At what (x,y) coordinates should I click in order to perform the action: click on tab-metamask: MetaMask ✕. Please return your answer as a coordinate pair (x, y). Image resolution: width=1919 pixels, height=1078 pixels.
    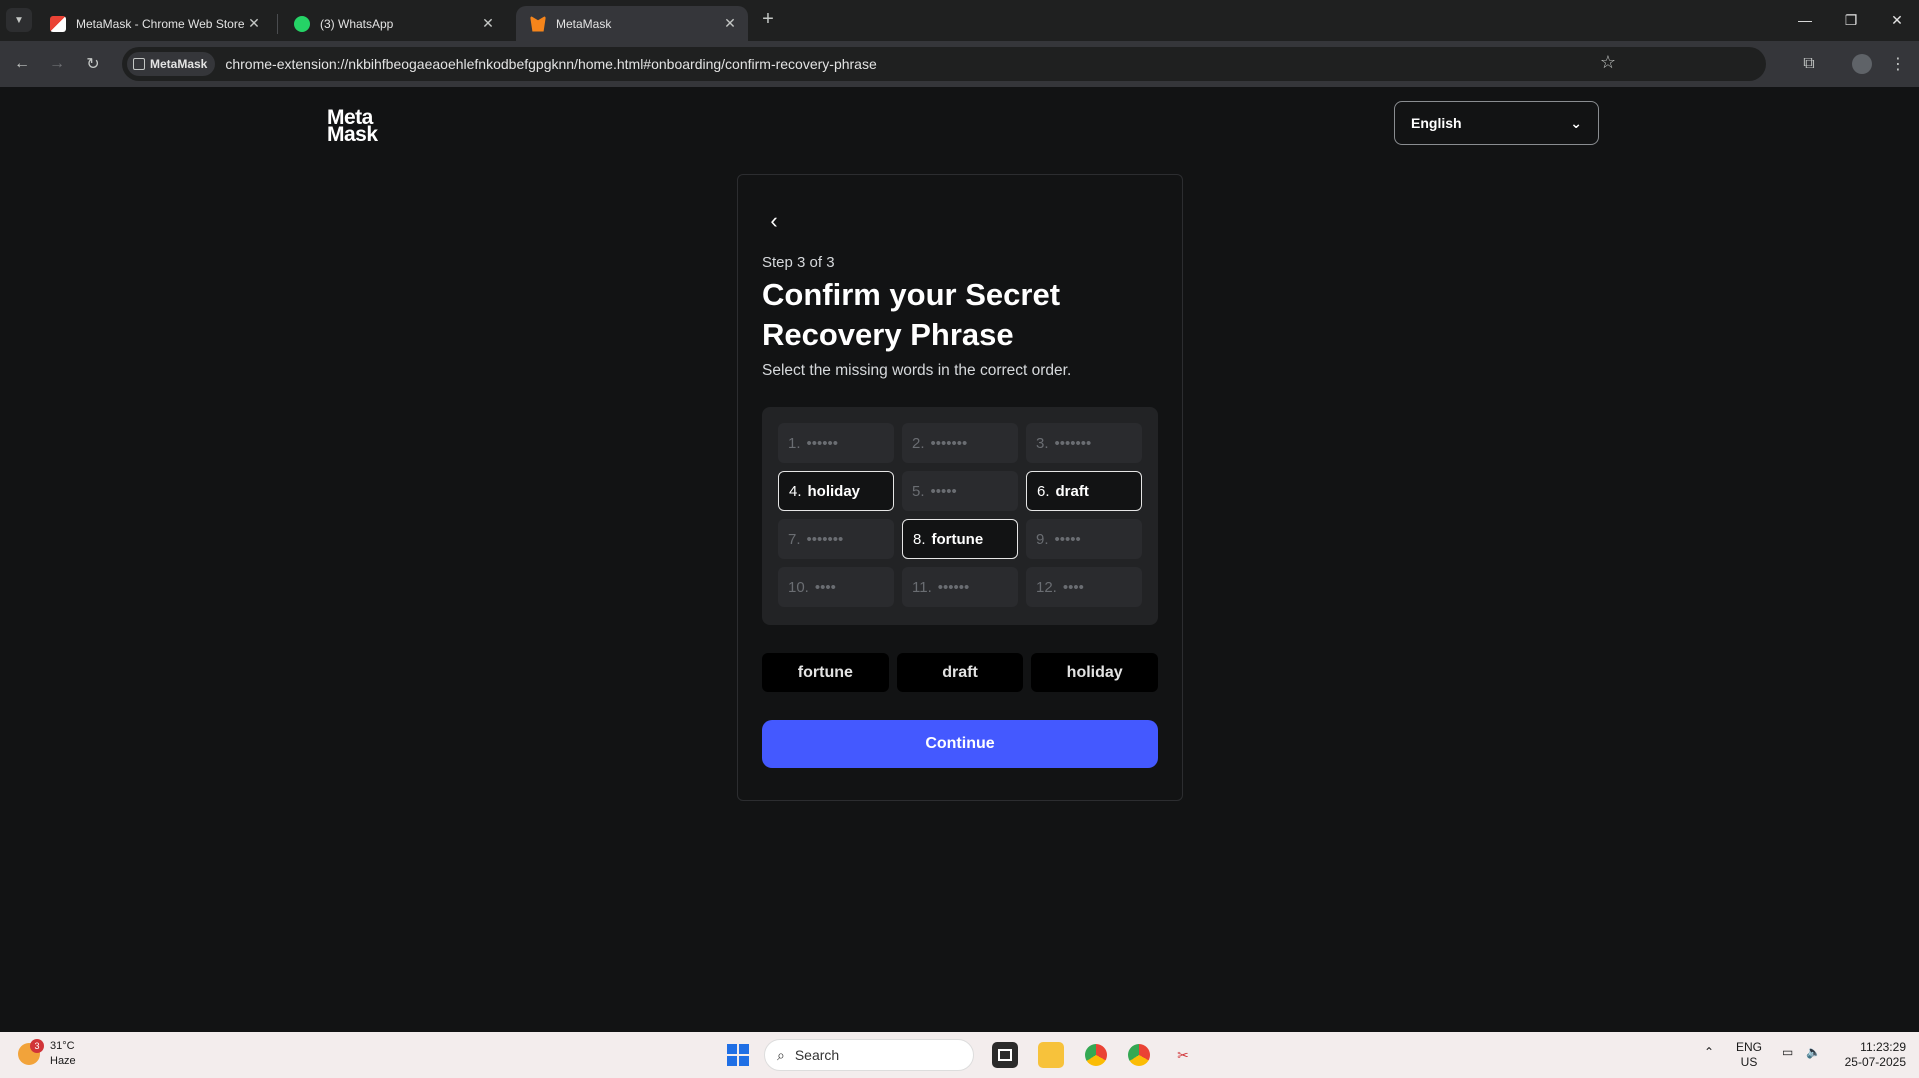
    Looking at the image, I should click on (632, 23).